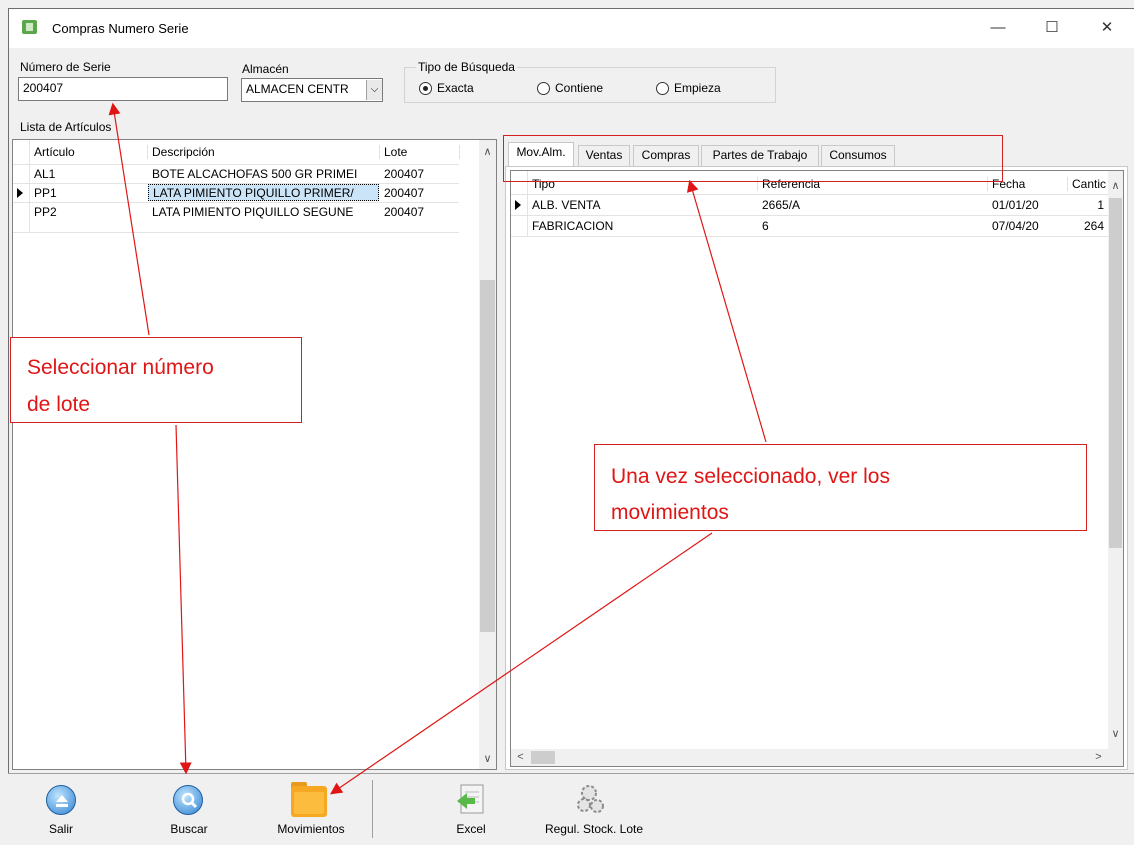 The height and width of the screenshot is (845, 1134). Describe the element at coordinates (521, 663) in the screenshot. I see `arrow-to-movimientos` at that location.